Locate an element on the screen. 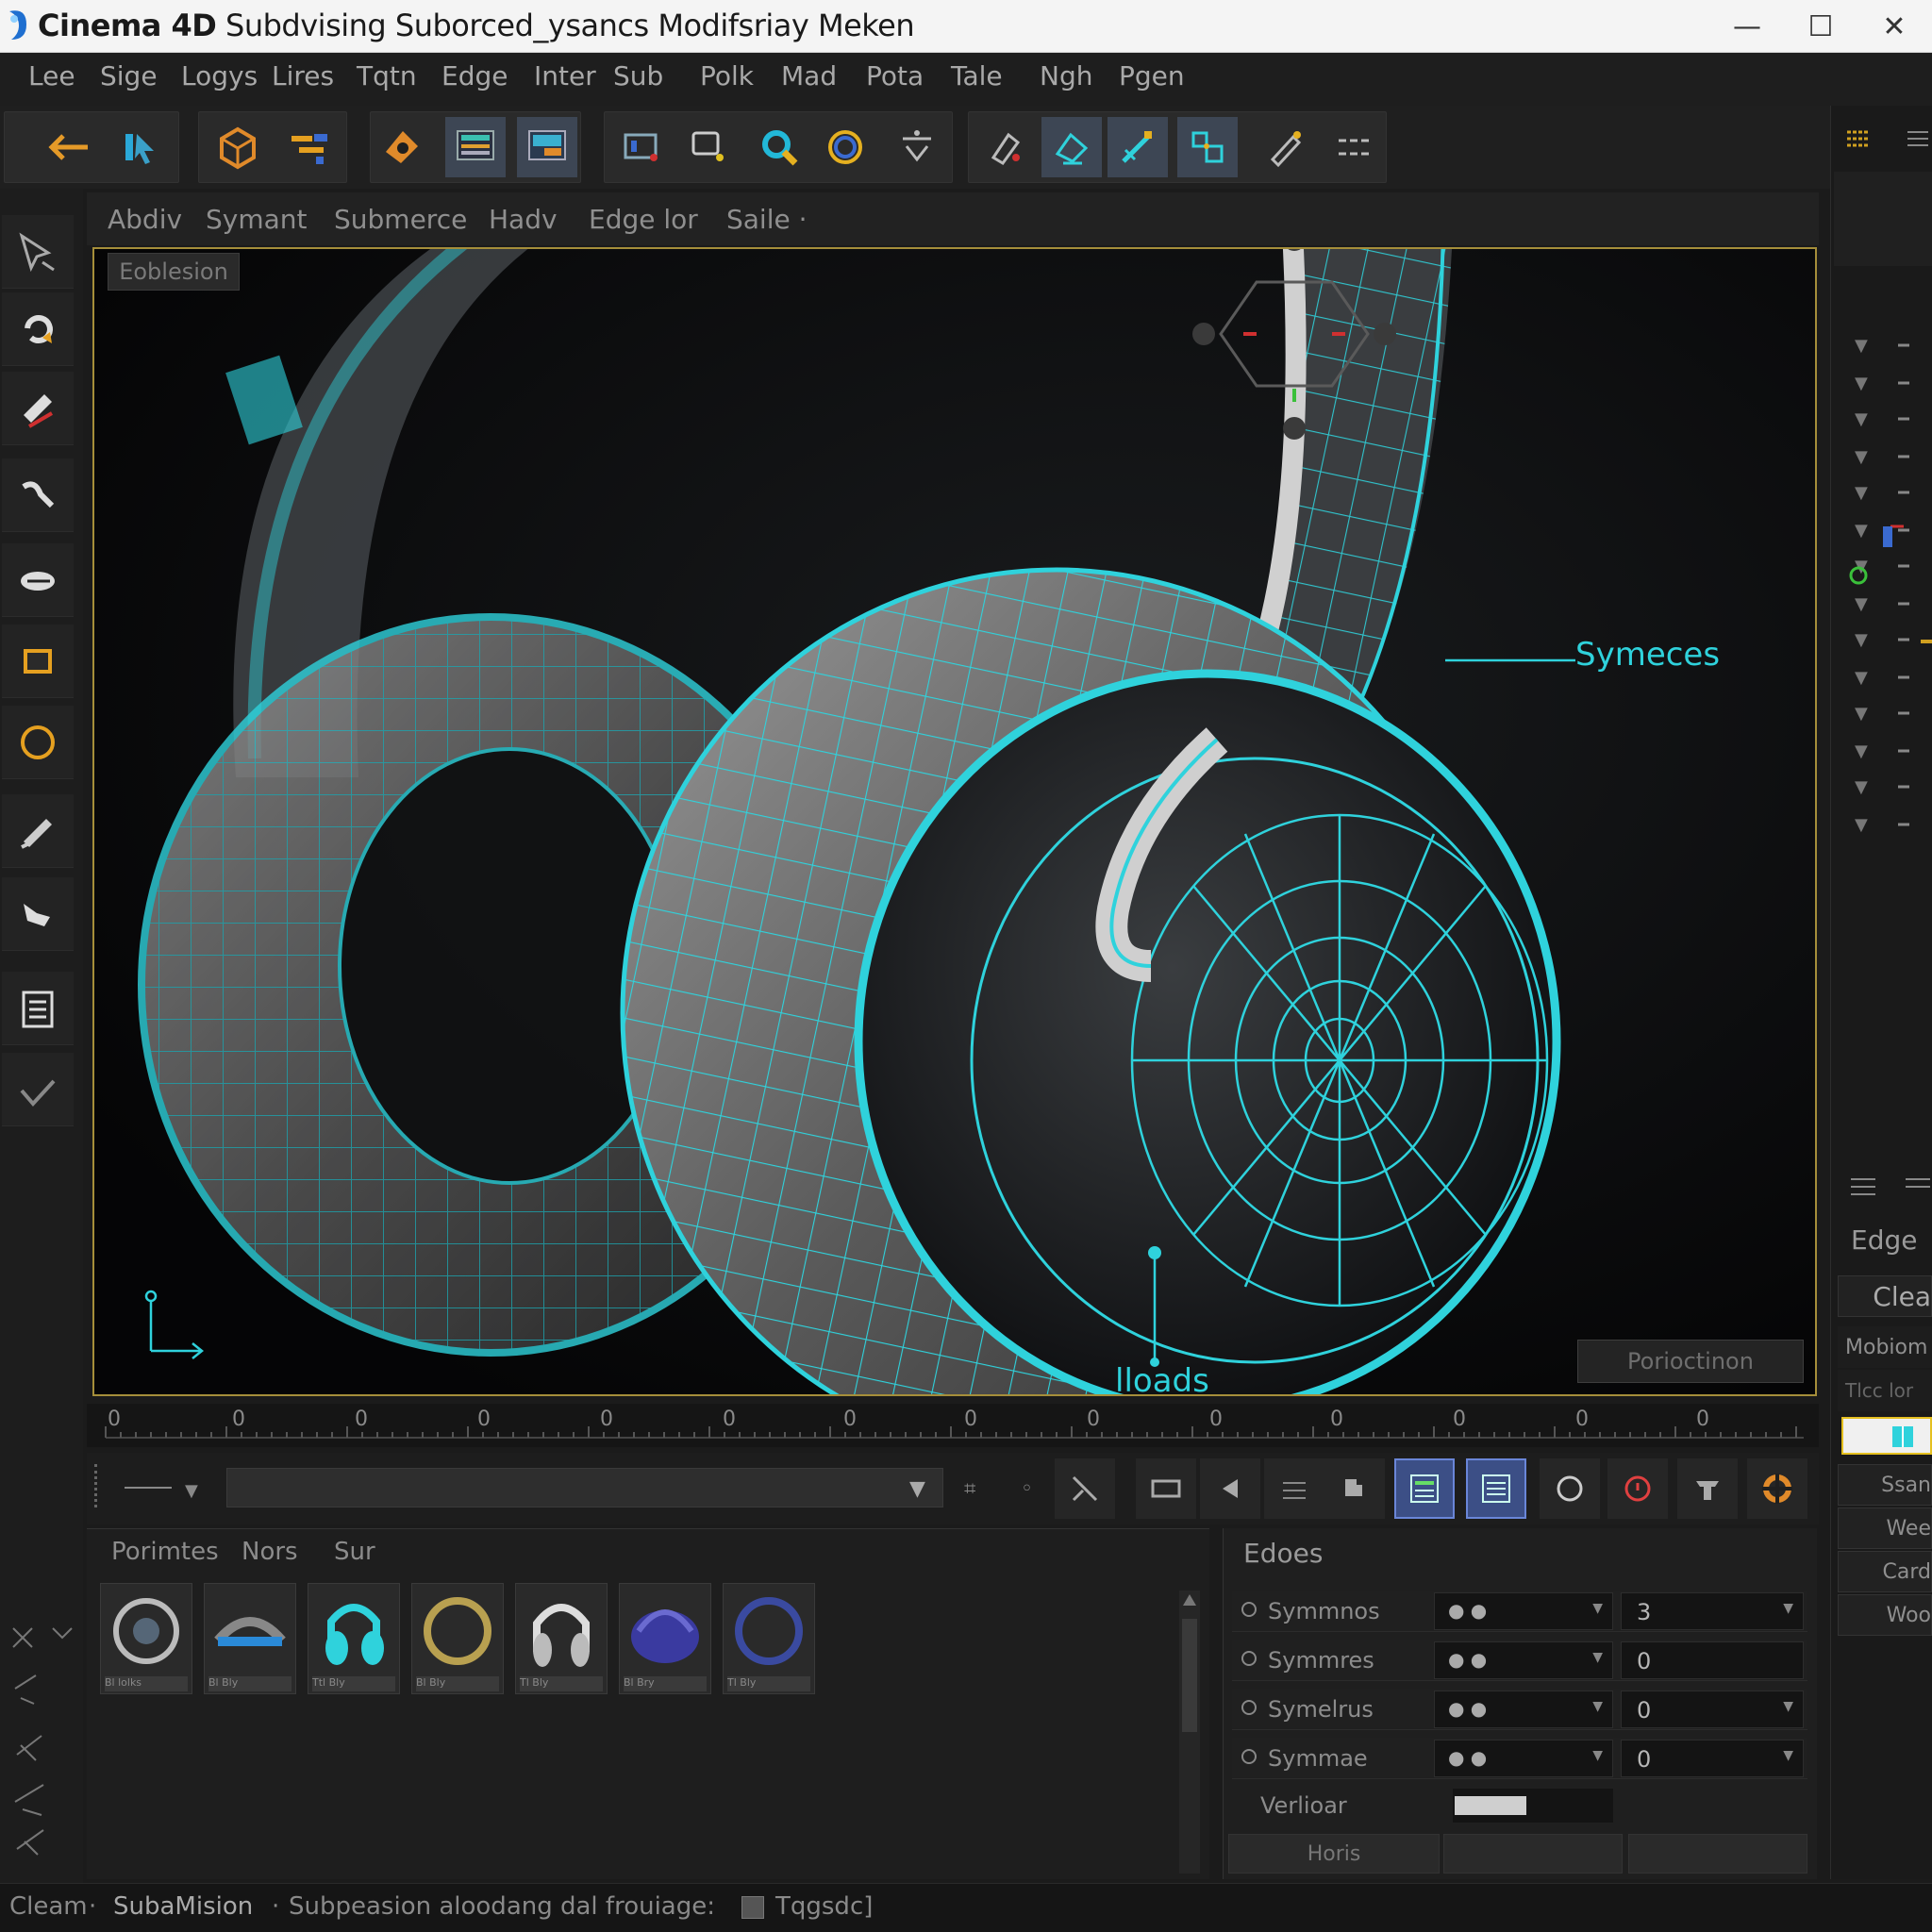  cut-tool-icon is located at coordinates (1085, 1488).